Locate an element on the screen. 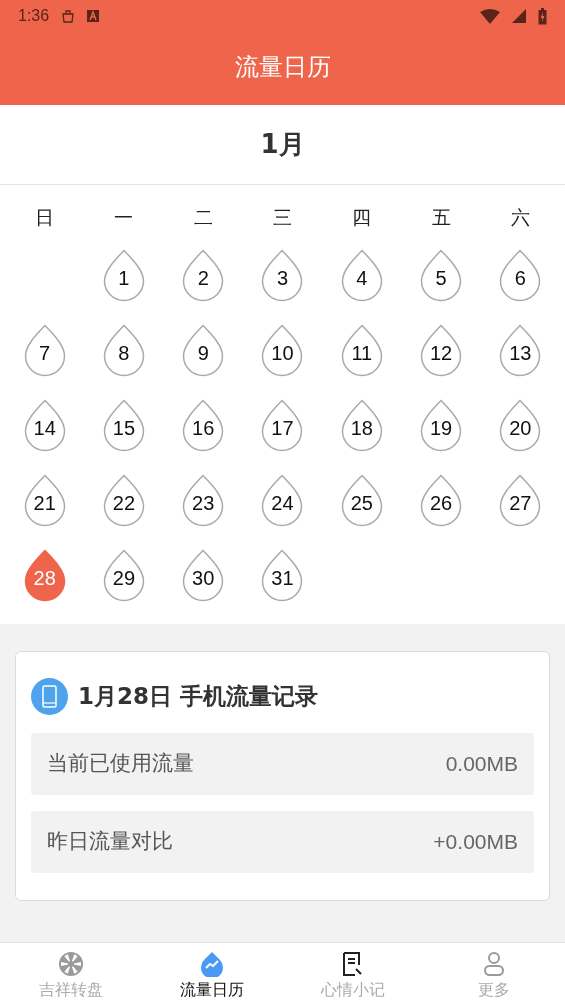  day-button: 30 is located at coordinates (203, 575).